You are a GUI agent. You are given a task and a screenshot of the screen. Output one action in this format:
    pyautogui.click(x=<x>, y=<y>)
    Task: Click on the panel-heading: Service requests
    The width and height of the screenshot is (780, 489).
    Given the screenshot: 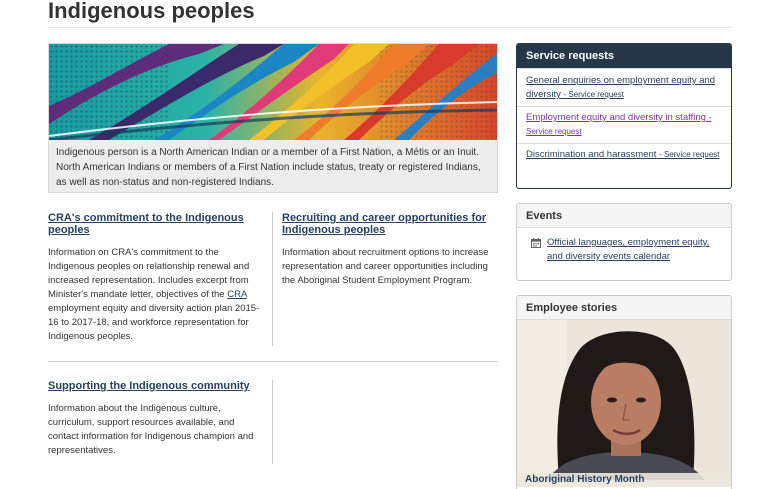 What is the action you would take?
    pyautogui.click(x=624, y=56)
    